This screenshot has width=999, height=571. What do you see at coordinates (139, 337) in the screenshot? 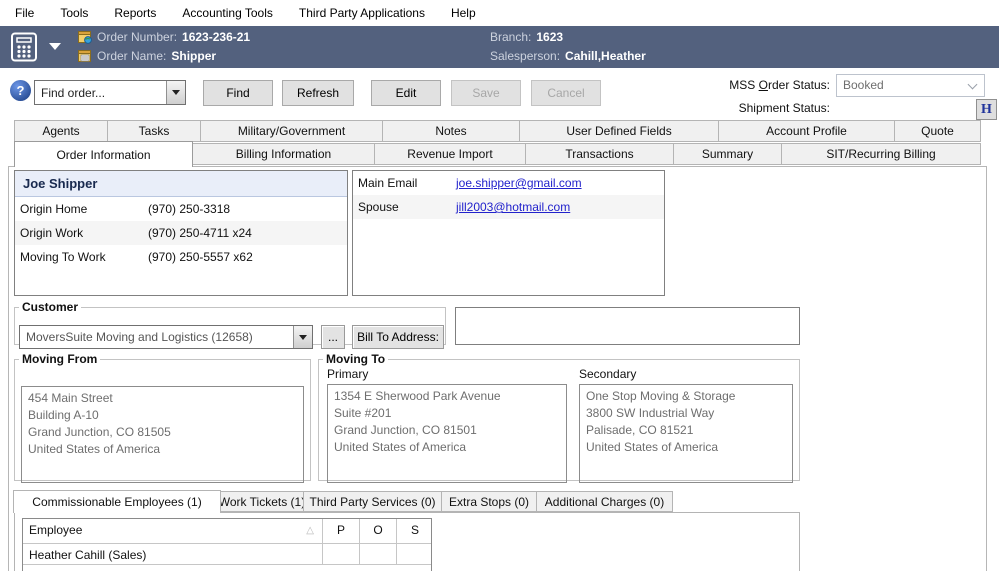
I see `customer-value: MoversSuite Moving and Logistics (12658)` at bounding box center [139, 337].